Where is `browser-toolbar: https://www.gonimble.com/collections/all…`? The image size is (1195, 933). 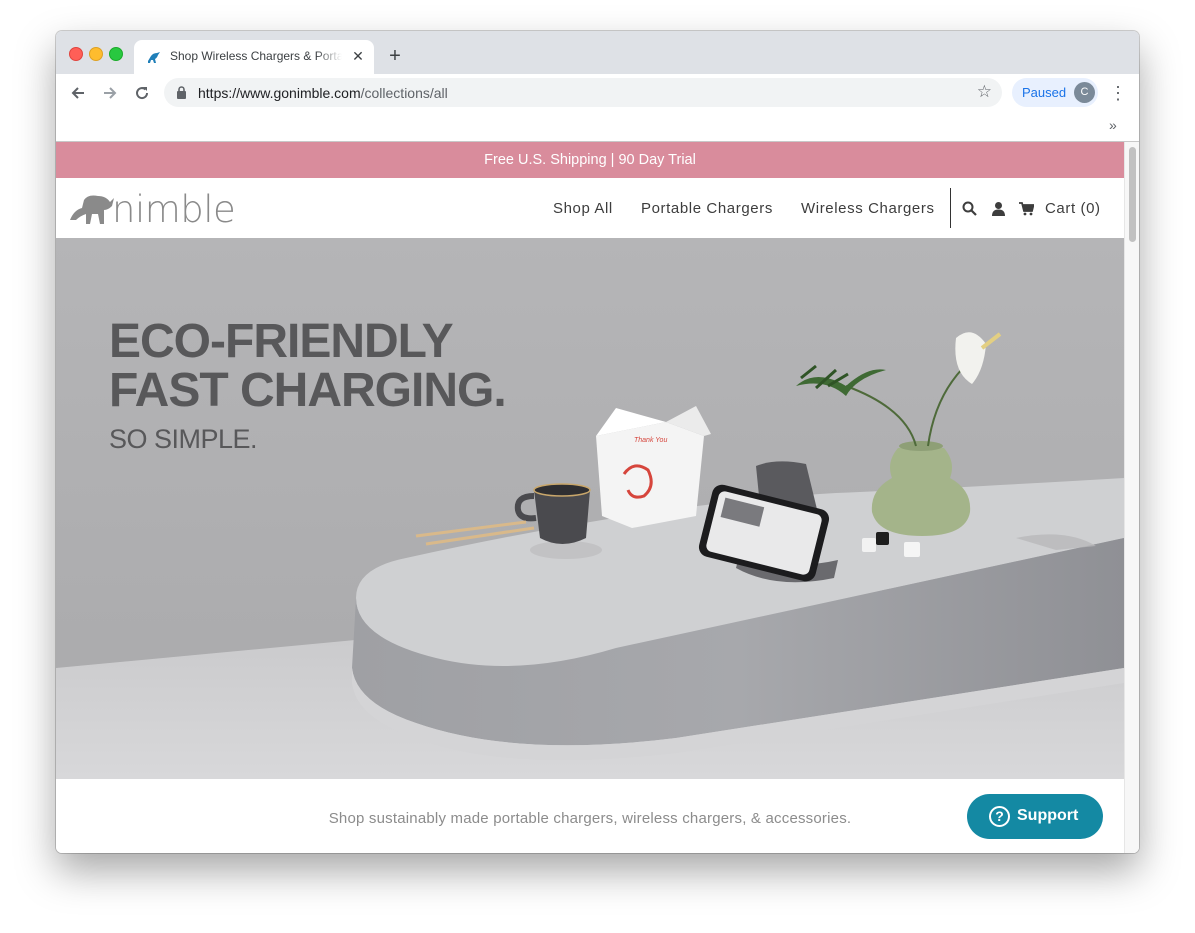
browser-toolbar: https://www.gonimble.com/collections/all… is located at coordinates (597, 92).